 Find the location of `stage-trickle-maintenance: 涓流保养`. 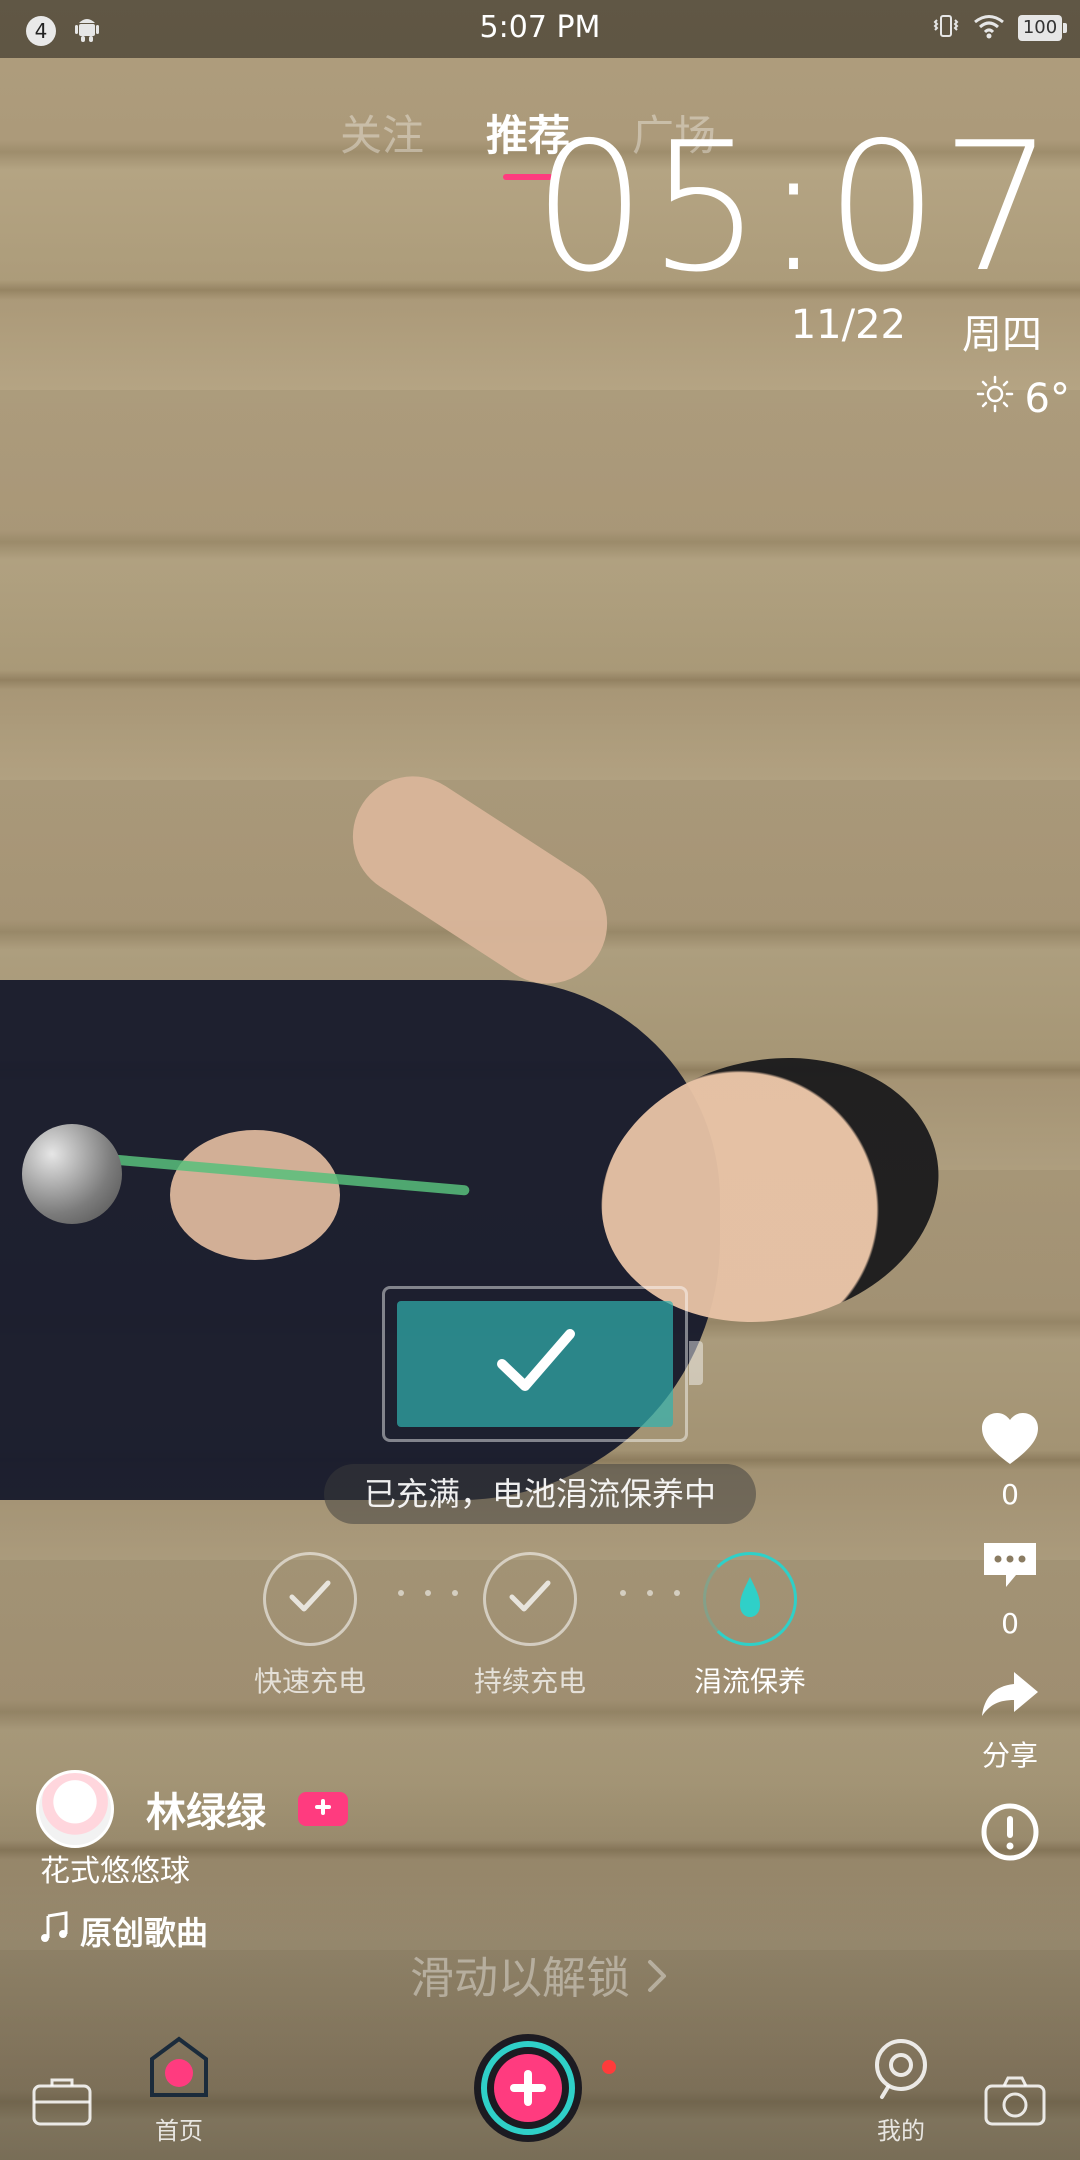

stage-trickle-maintenance: 涓流保养 is located at coordinates (750, 1626).